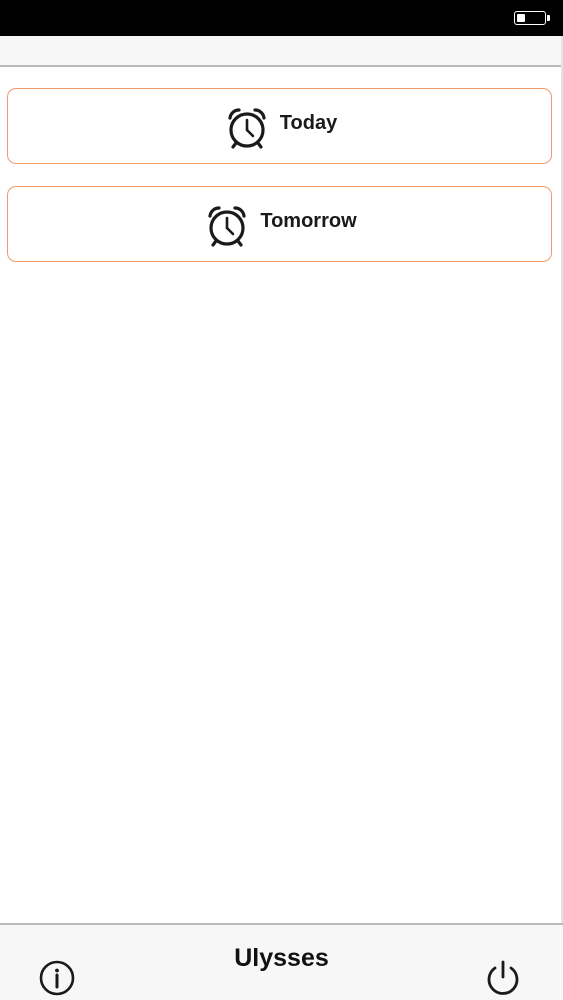 This screenshot has width=563, height=1000. I want to click on info-icon, so click(57, 978).